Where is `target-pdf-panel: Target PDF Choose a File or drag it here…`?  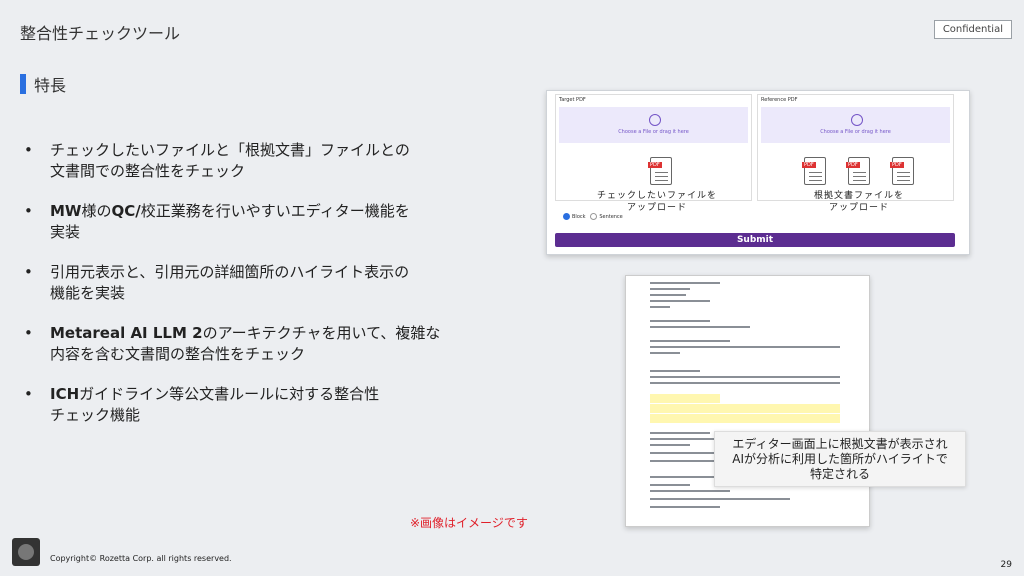
target-pdf-panel: Target PDF Choose a File or drag it here… is located at coordinates (653, 147).